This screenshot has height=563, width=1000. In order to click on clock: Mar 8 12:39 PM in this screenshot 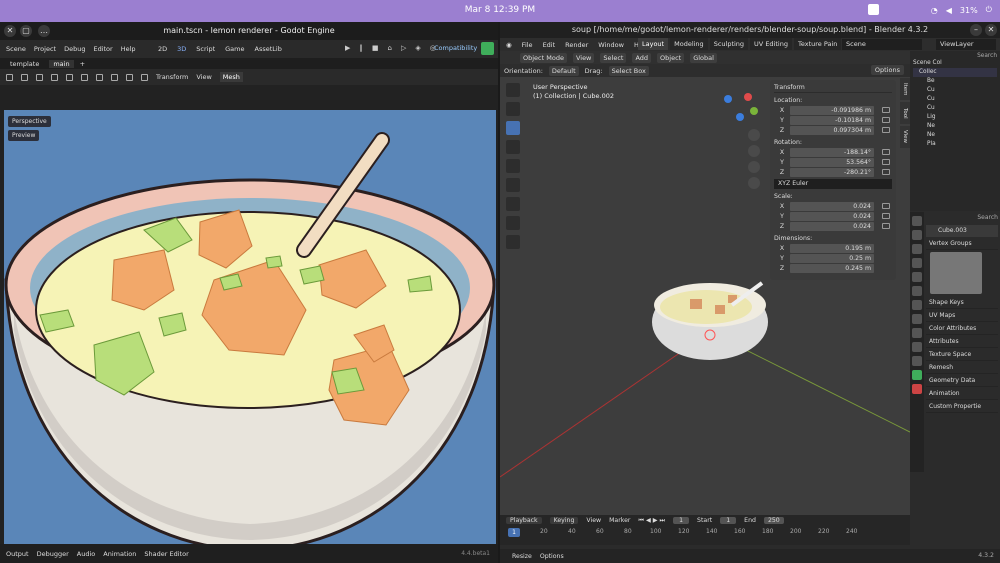, I will do `click(500, 10)`.